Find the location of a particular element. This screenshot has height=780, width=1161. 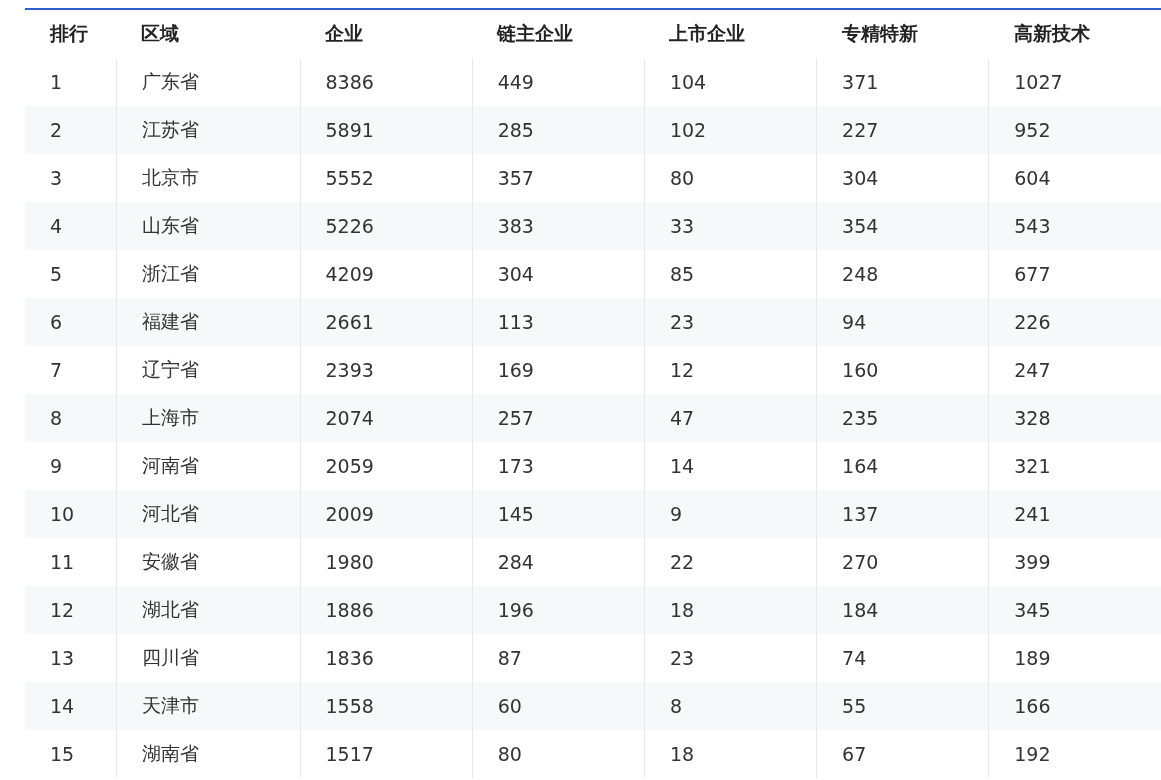

table-cell: 3 is located at coordinates (70, 178).